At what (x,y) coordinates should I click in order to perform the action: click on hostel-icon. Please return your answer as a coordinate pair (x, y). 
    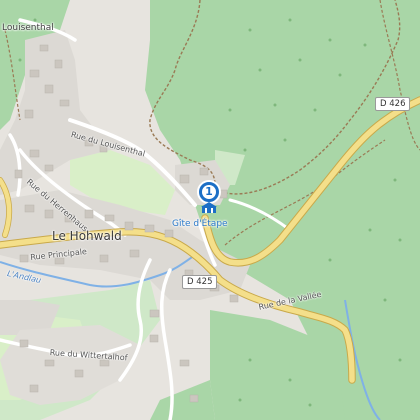
    Looking at the image, I should click on (209, 207).